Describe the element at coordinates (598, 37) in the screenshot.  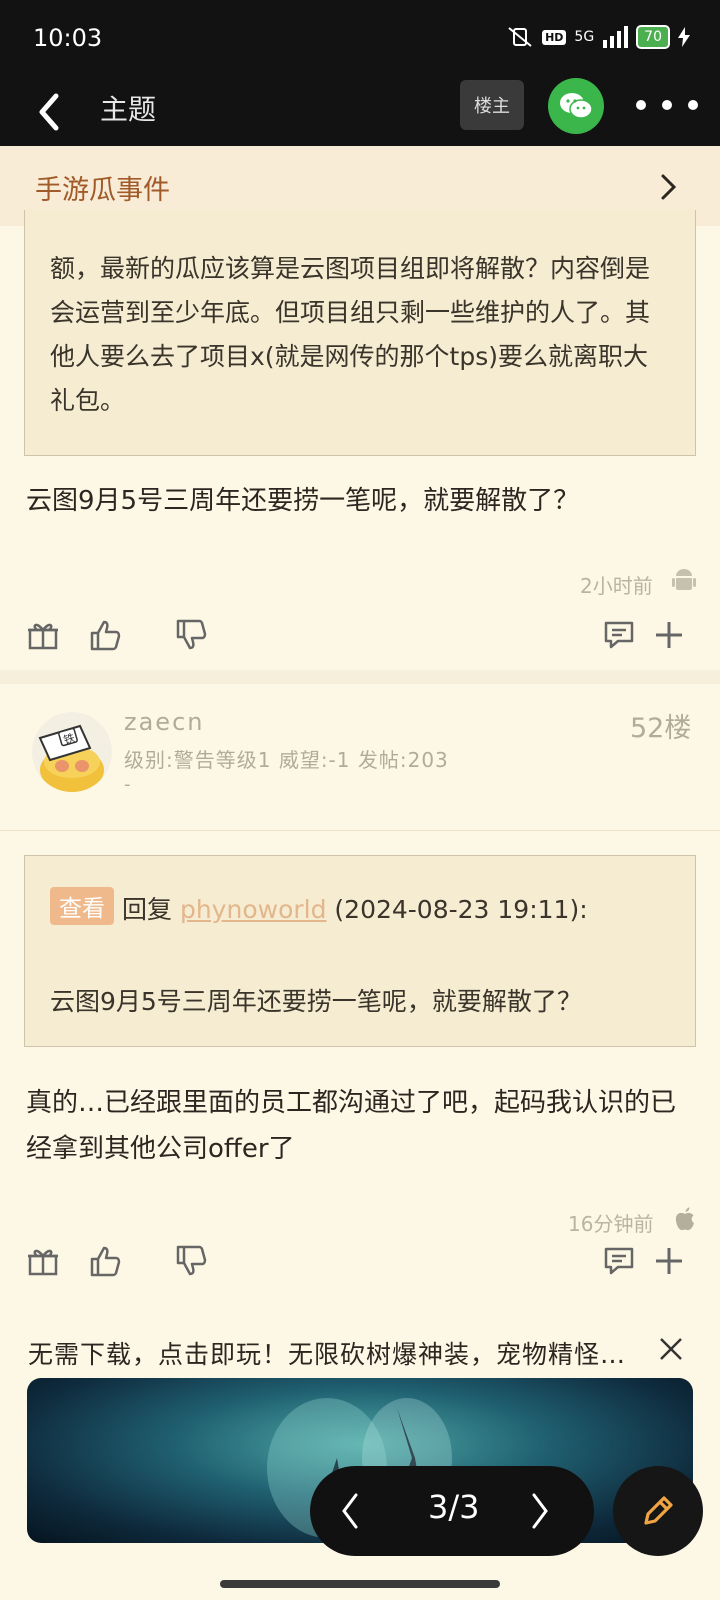
I see `status-icons: HD 5G 70` at that location.